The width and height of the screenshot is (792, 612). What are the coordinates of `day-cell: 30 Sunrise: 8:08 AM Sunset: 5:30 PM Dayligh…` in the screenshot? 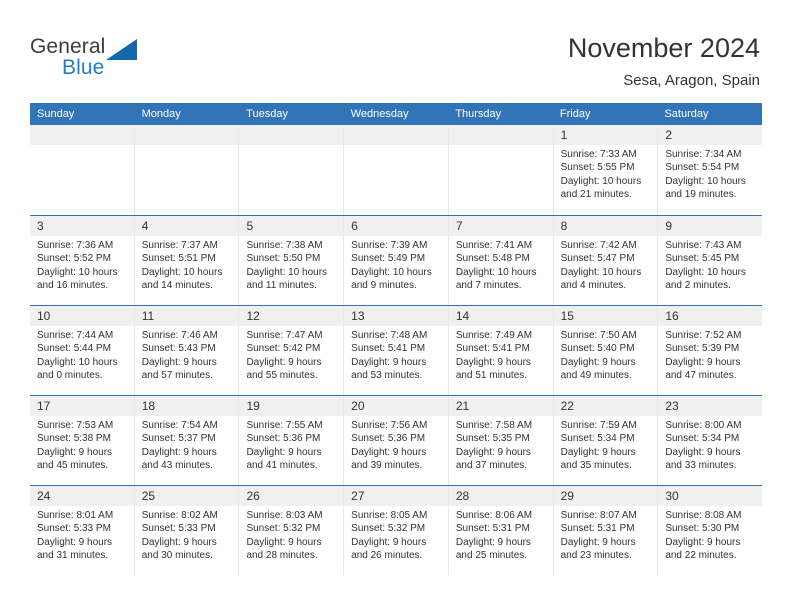 It's located at (710, 530).